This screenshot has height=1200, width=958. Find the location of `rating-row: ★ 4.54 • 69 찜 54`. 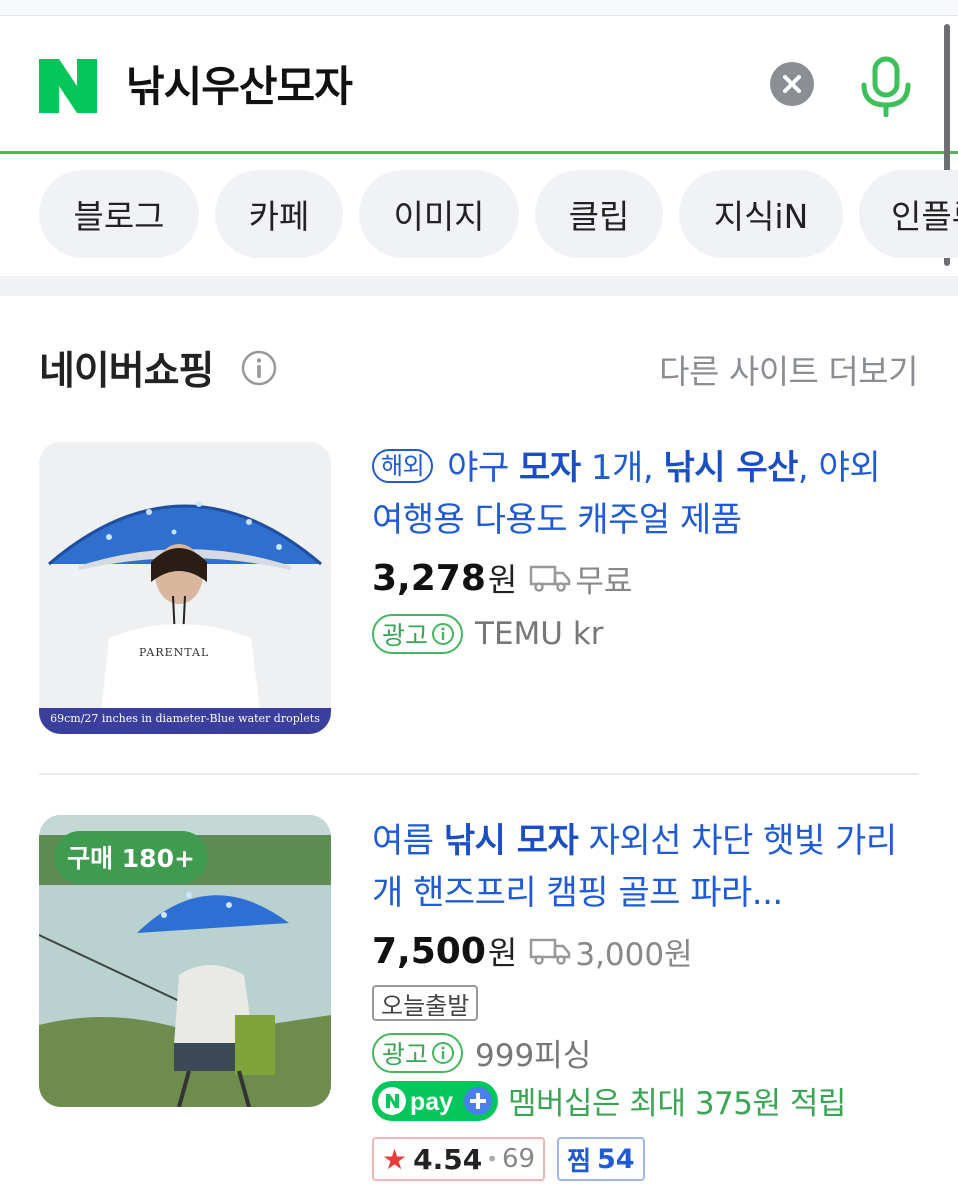

rating-row: ★ 4.54 • 69 찜 54 is located at coordinates (508, 1159).